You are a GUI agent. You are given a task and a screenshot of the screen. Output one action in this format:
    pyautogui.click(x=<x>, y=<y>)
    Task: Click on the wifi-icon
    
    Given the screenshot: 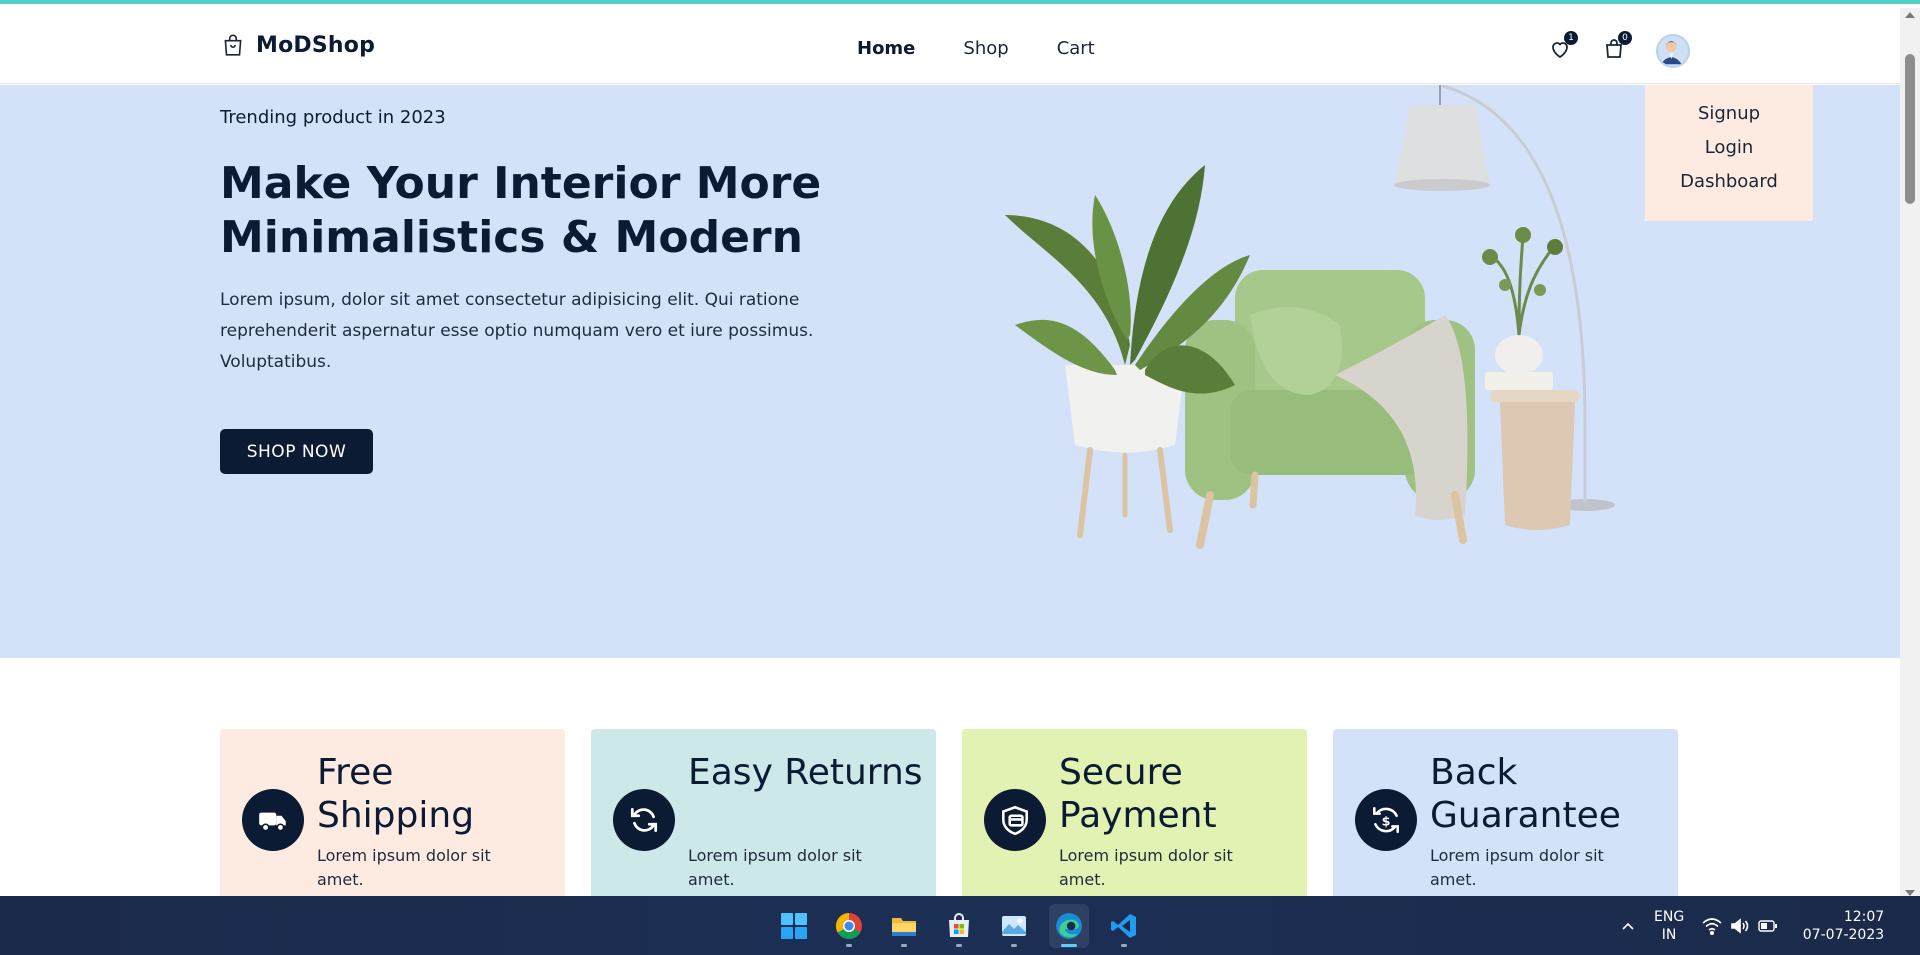 What is the action you would take?
    pyautogui.click(x=1712, y=926)
    